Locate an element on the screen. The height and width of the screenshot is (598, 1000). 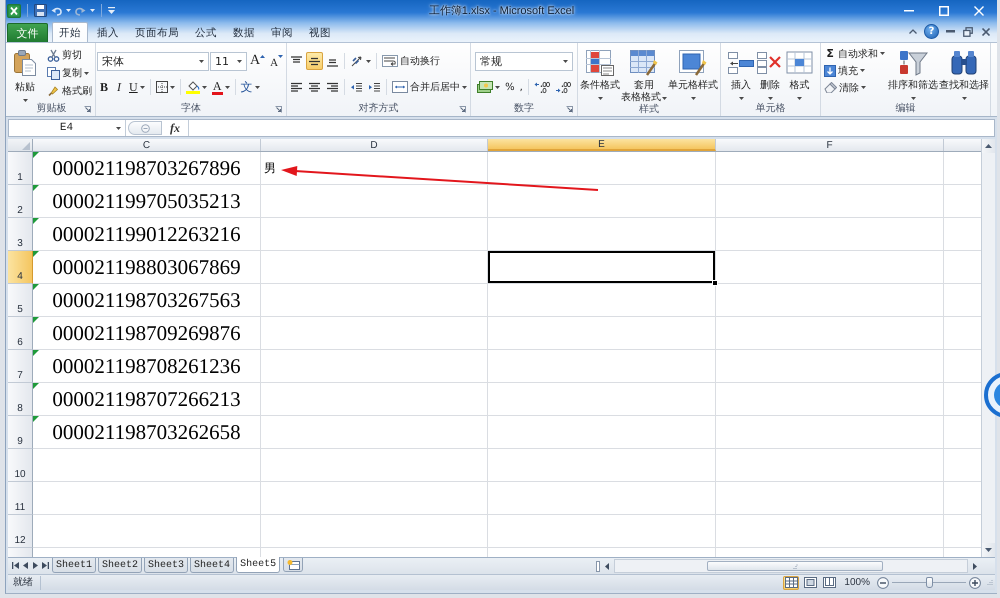
grow-font-button: A is located at coordinates (258, 61).